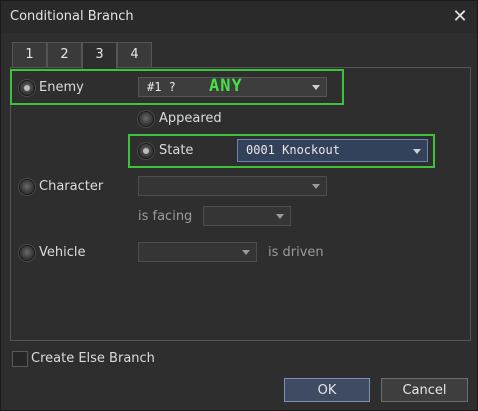  What do you see at coordinates (64, 54) in the screenshot?
I see `tab-2: 2` at bounding box center [64, 54].